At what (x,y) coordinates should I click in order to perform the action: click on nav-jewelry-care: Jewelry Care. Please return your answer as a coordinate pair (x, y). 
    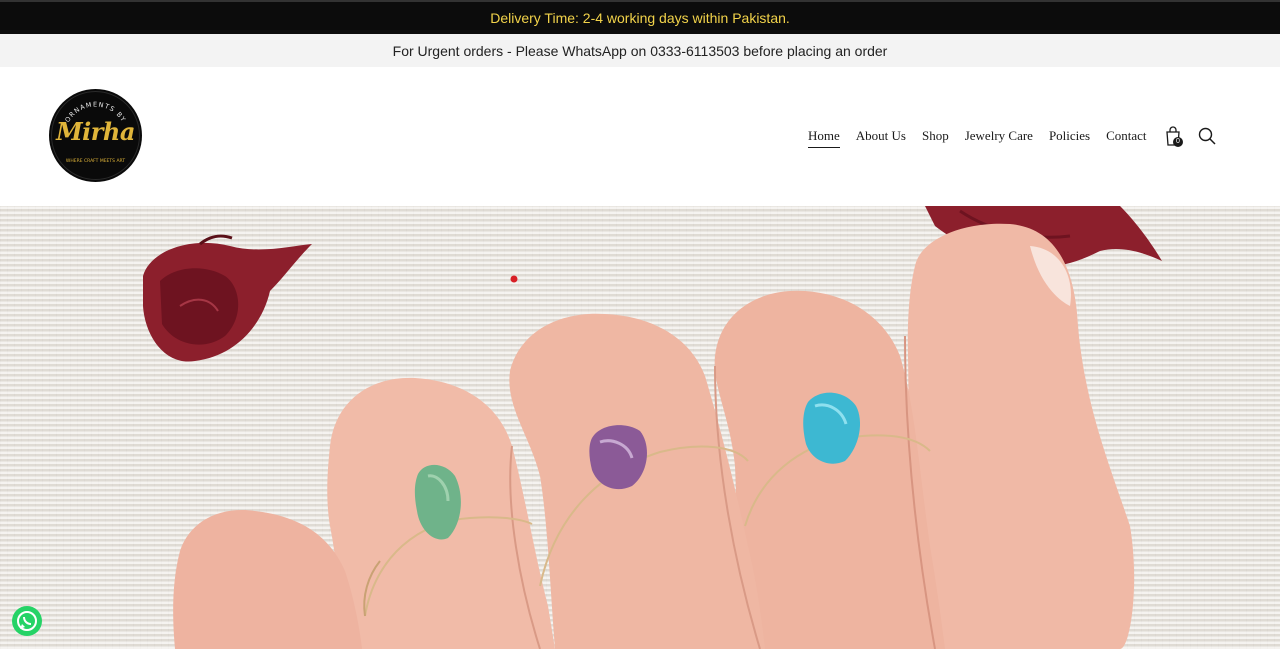
    Looking at the image, I should click on (999, 138).